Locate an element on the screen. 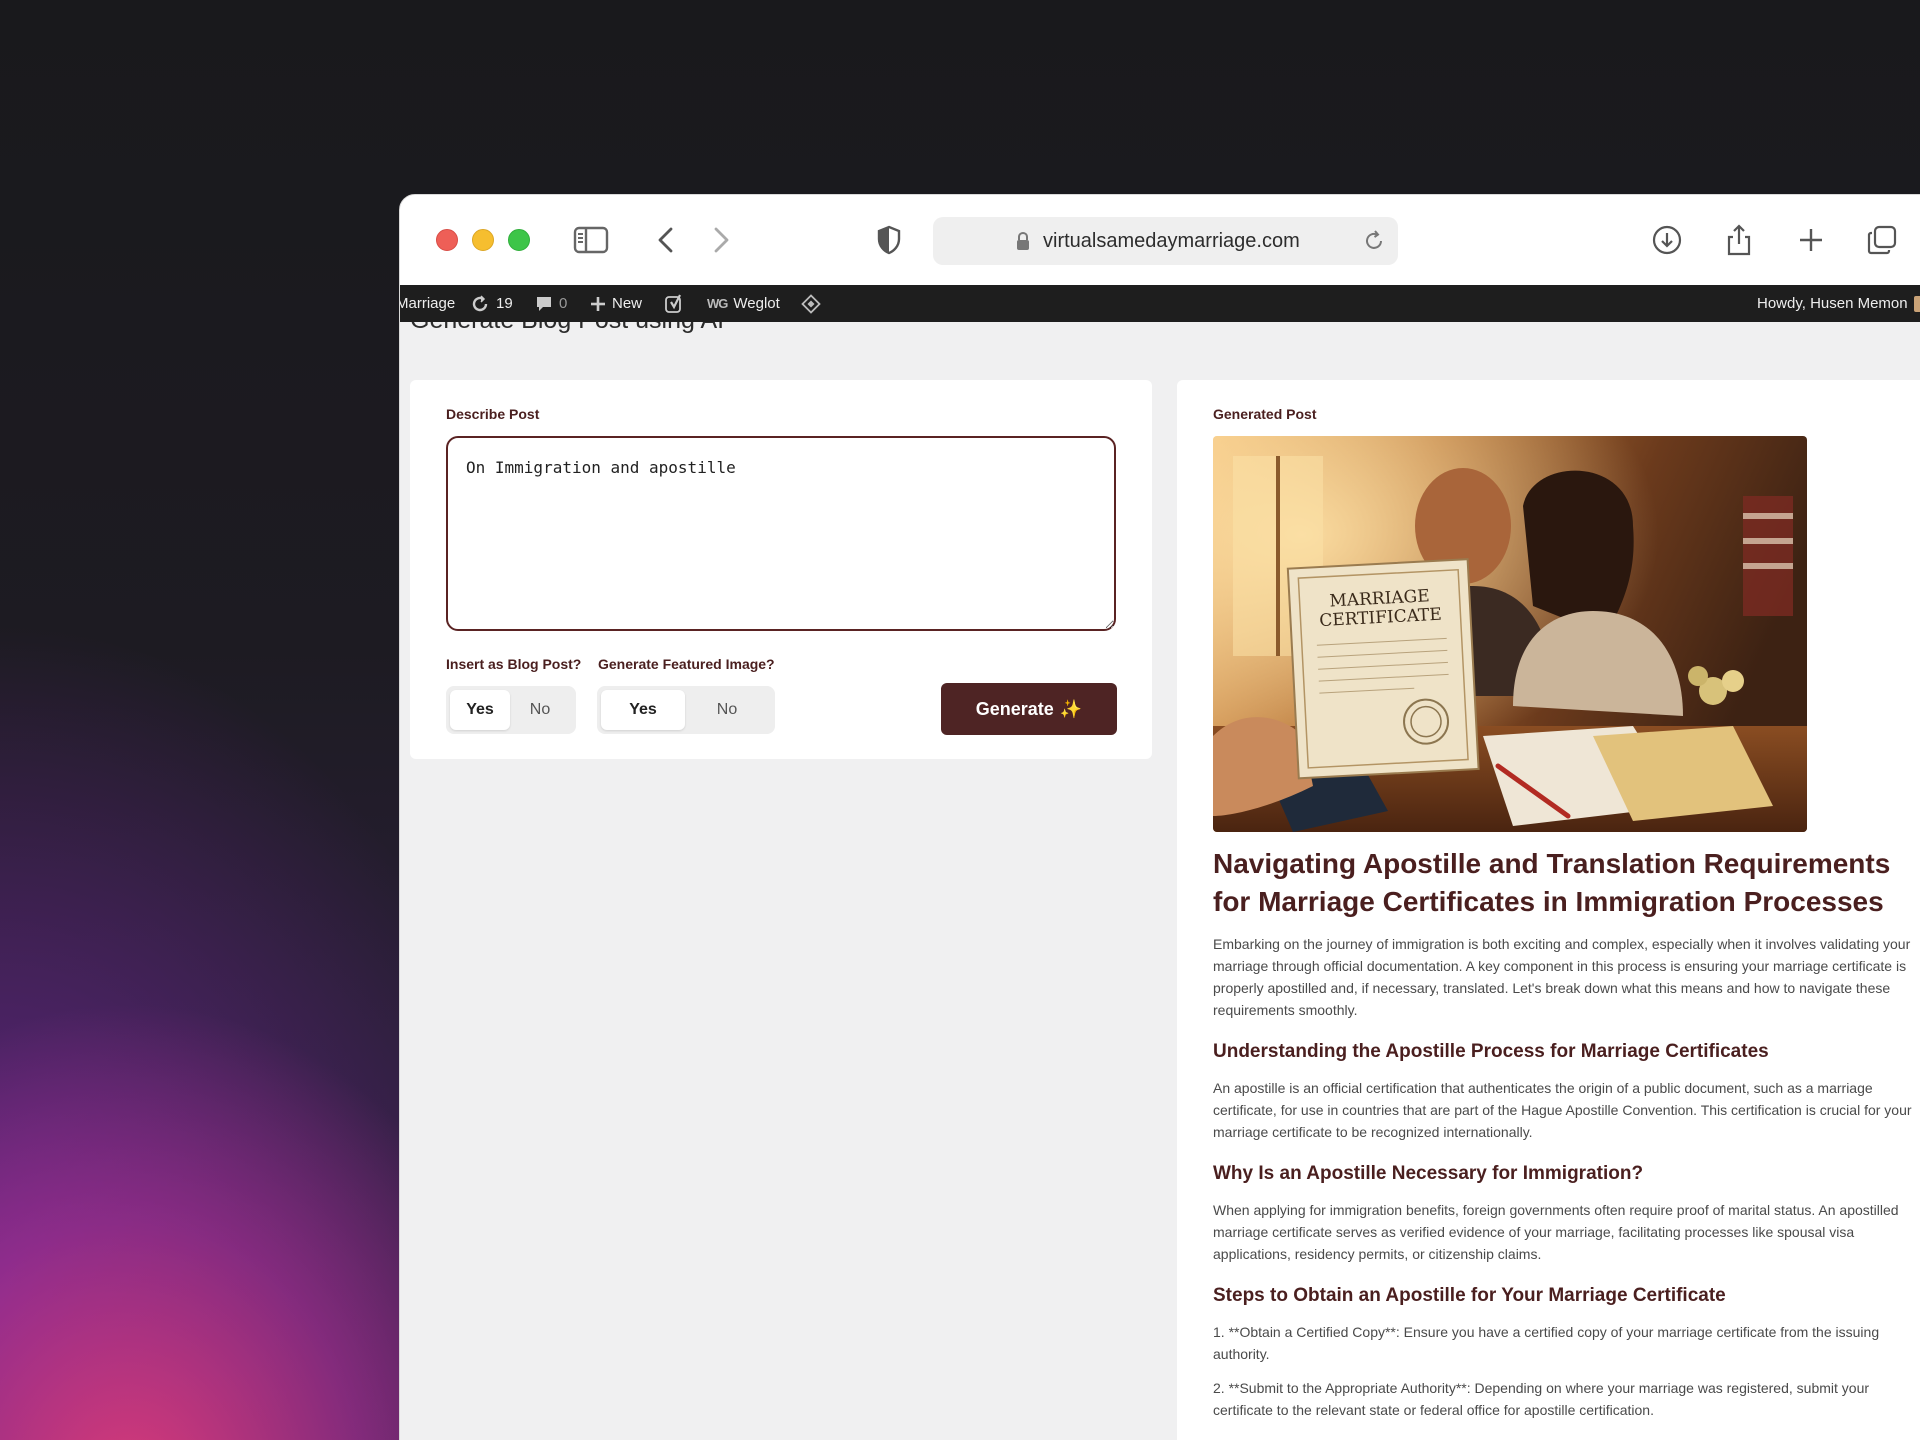 The width and height of the screenshot is (1920, 1440). privacy-shield-icon is located at coordinates (889, 240).